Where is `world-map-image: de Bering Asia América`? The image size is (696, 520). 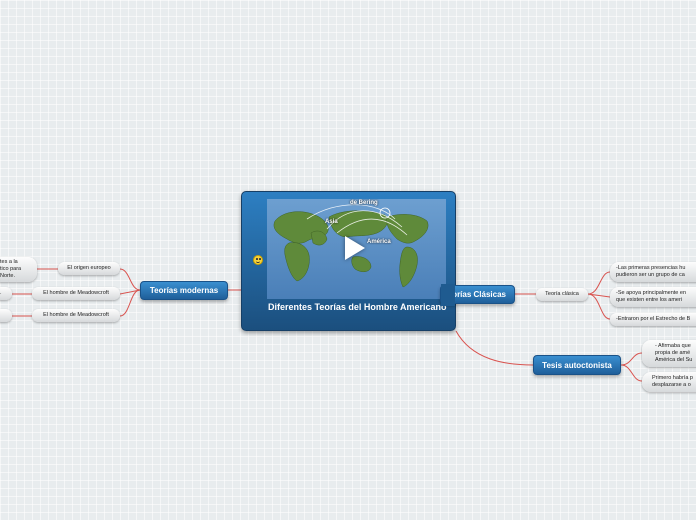
world-map-image: de Bering Asia América is located at coordinates (356, 249).